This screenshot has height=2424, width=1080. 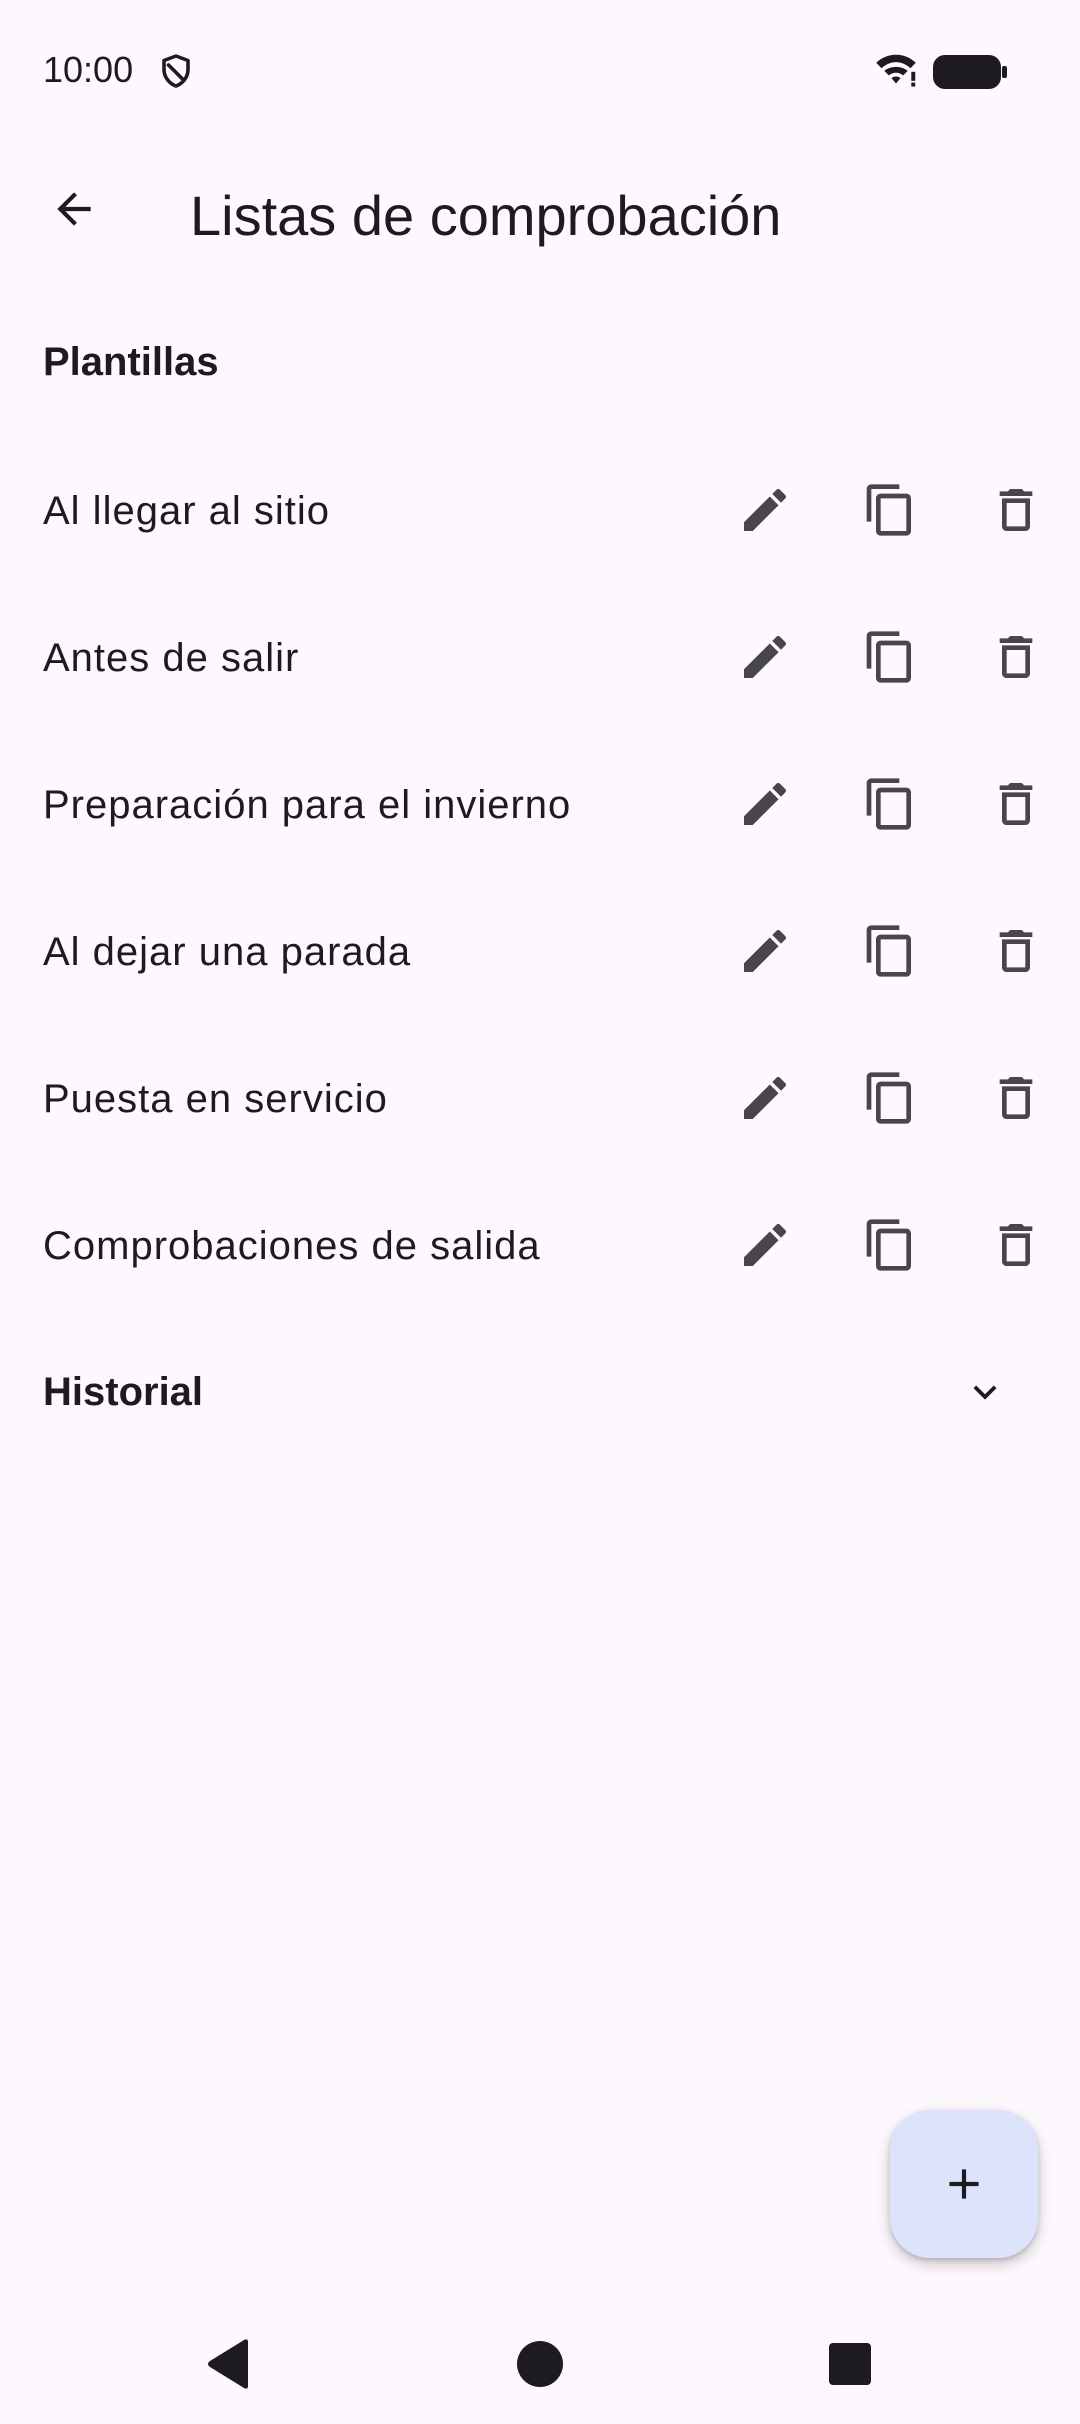 What do you see at coordinates (123, 1392) in the screenshot?
I see `history-section-title: Historial` at bounding box center [123, 1392].